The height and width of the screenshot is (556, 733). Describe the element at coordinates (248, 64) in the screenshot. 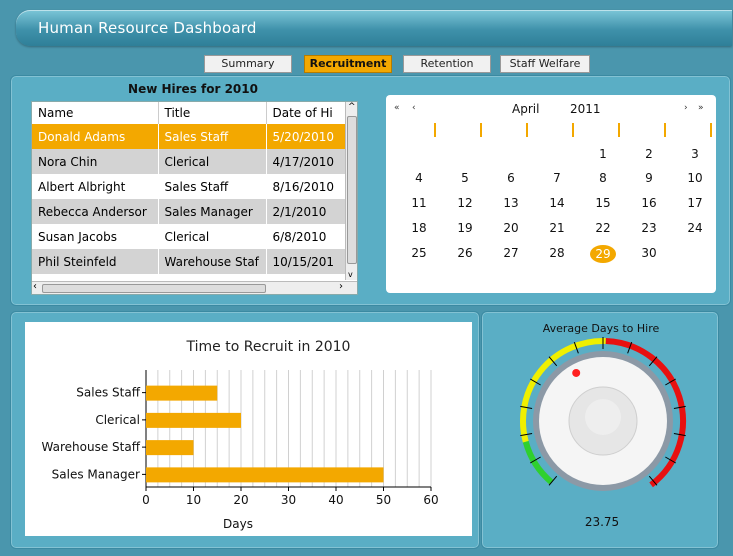

I see `tab-summary: Summary` at that location.